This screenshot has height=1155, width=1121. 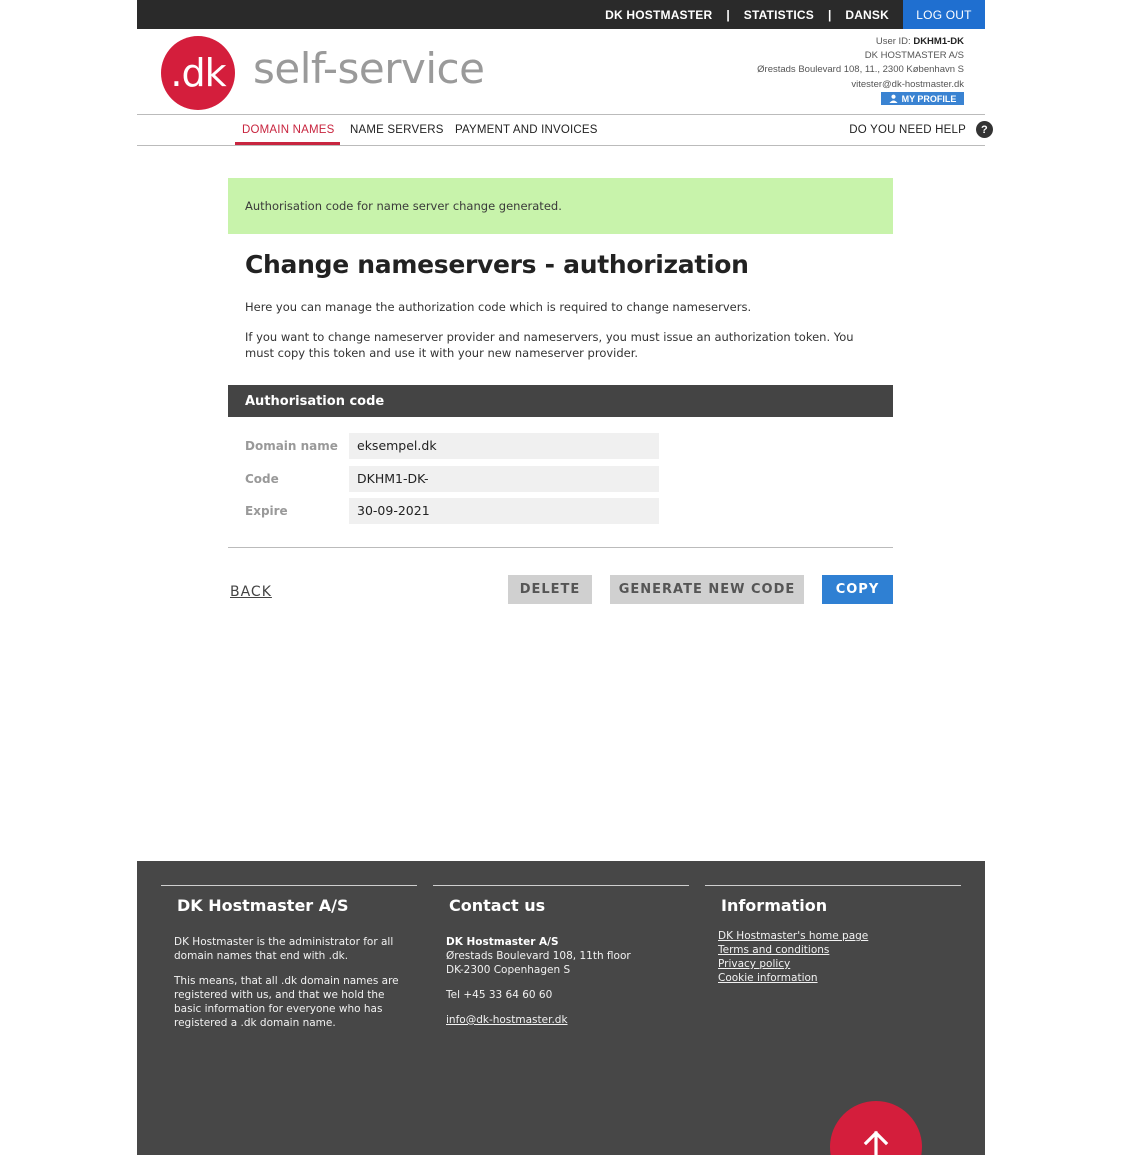 I want to click on code-label: Code, so click(x=262, y=479).